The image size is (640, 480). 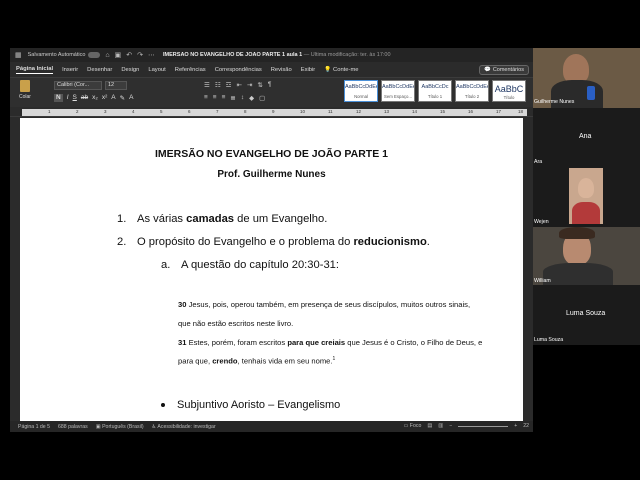 I want to click on ruler-number: 3, so click(x=105, y=111).